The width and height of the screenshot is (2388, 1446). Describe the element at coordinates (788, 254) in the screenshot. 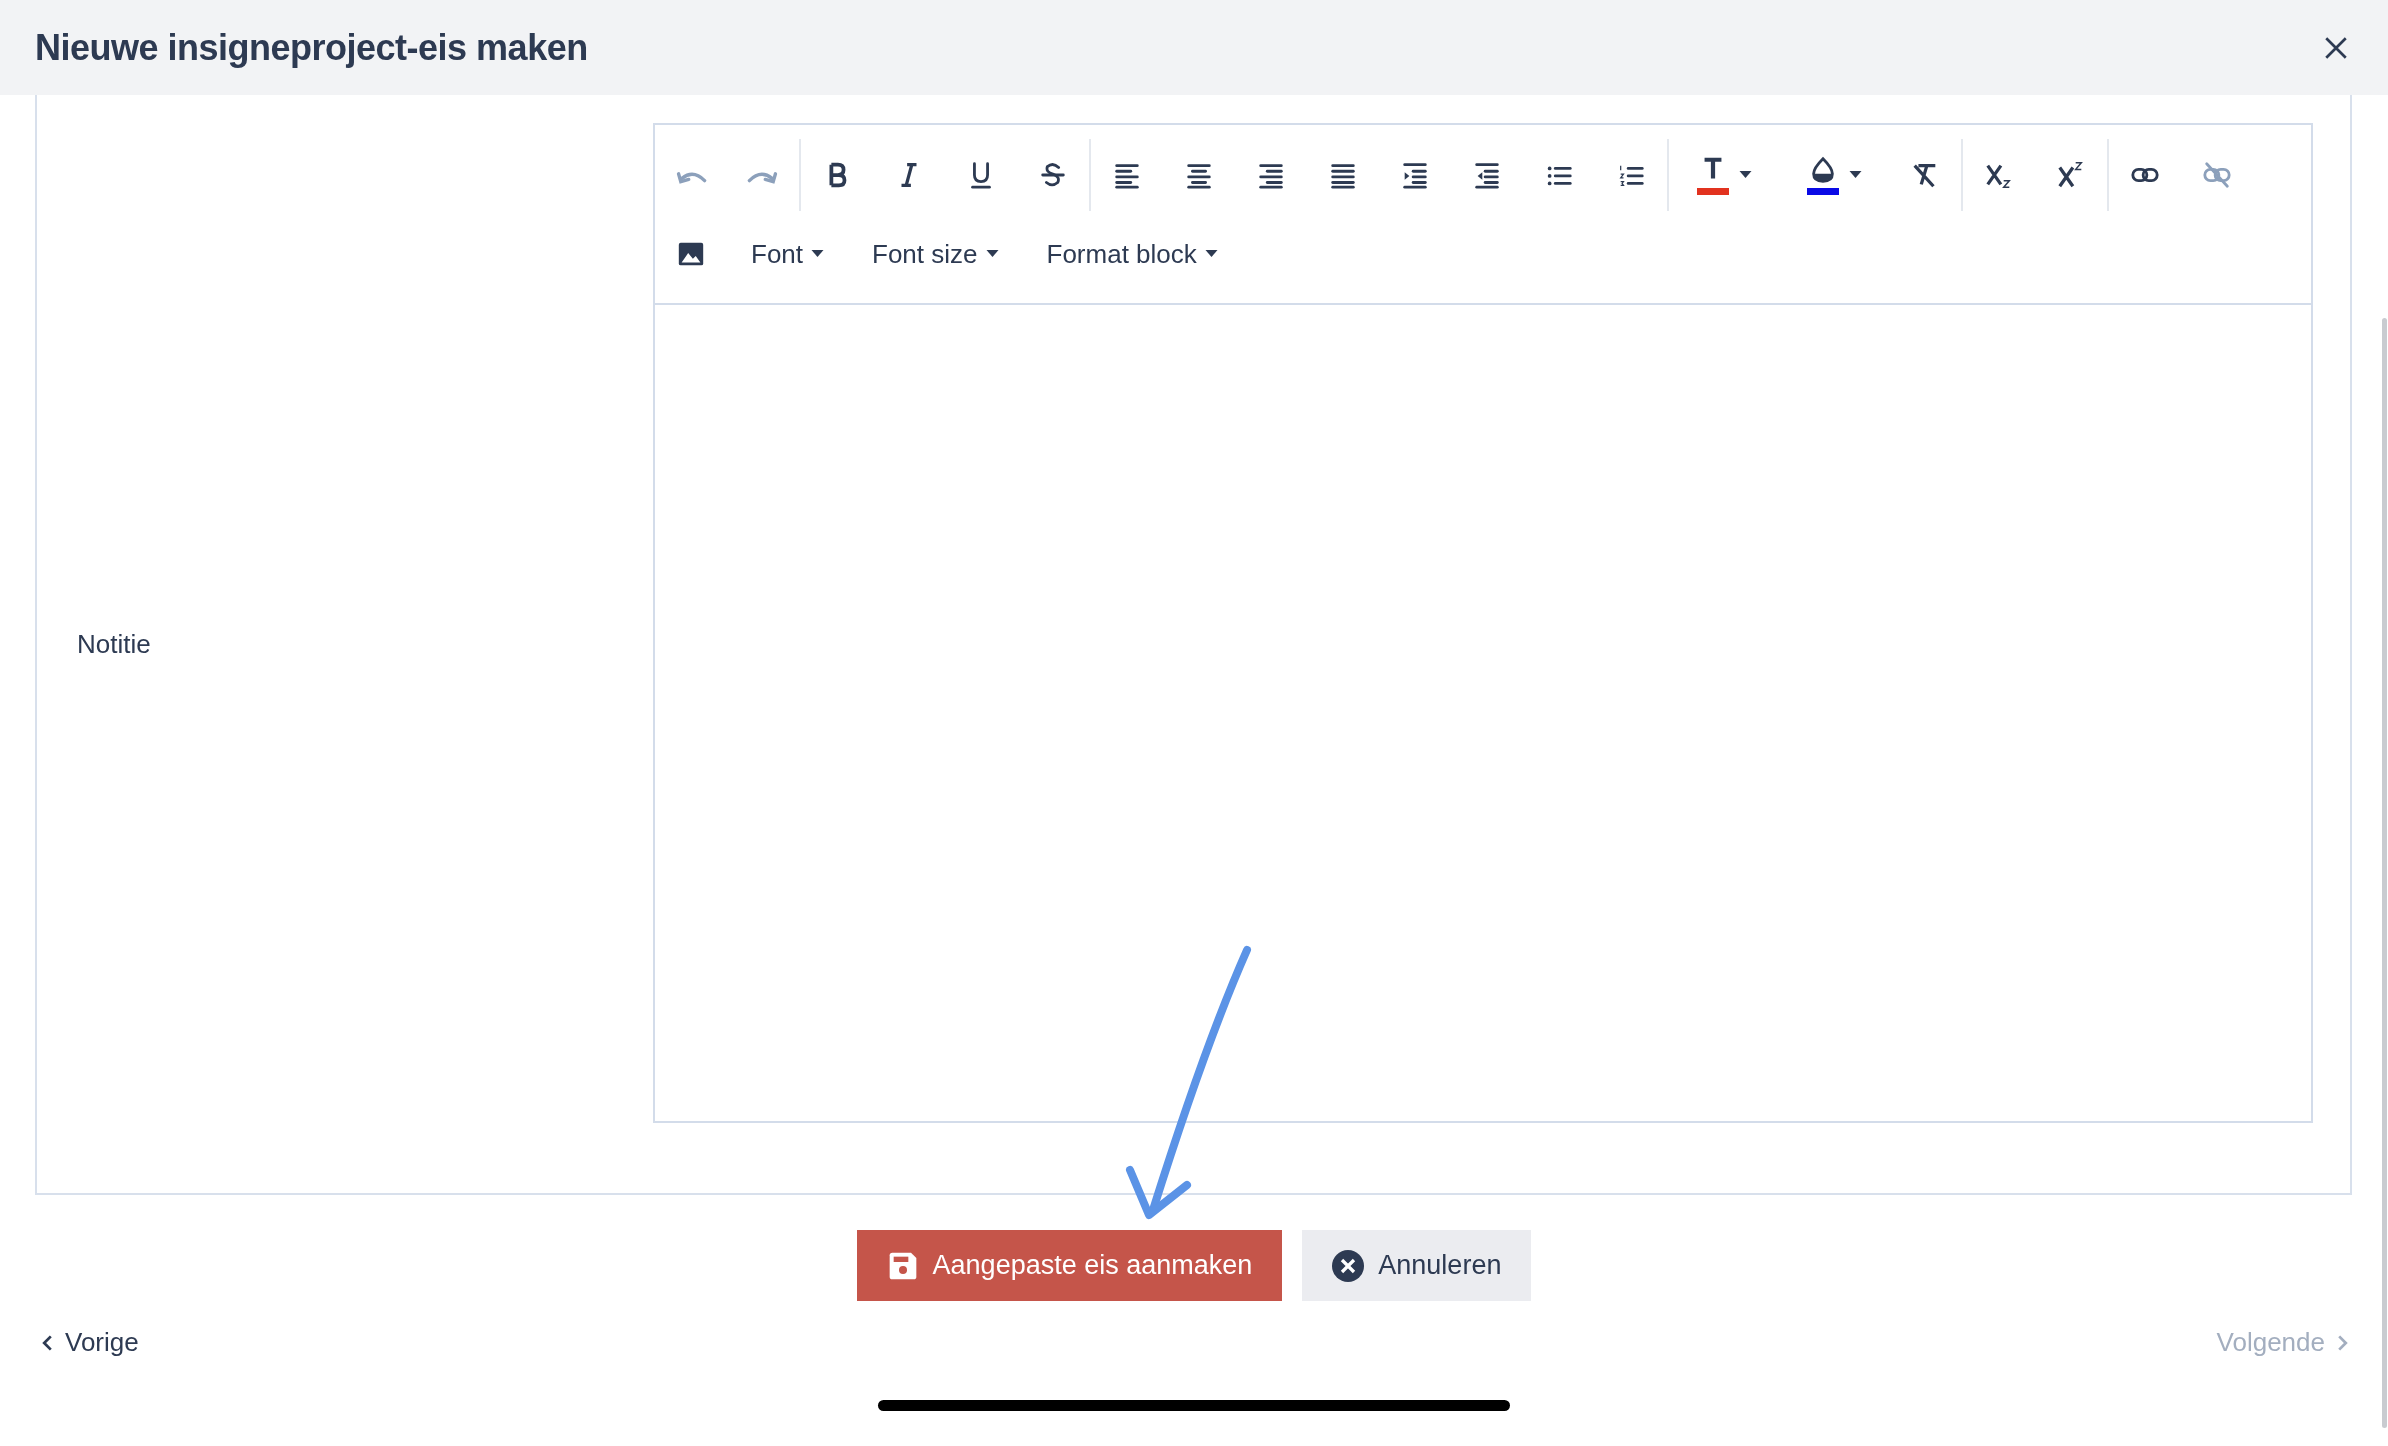

I see `toolbar-dropdown: Font` at that location.